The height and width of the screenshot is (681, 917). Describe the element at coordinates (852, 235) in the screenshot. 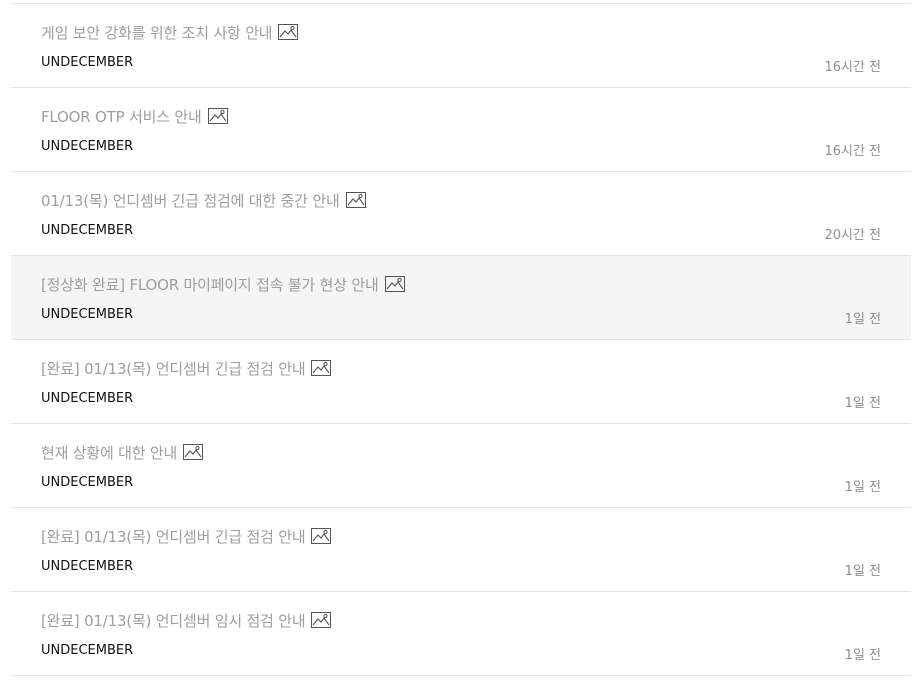

I see `post-time: 20시간 전` at that location.